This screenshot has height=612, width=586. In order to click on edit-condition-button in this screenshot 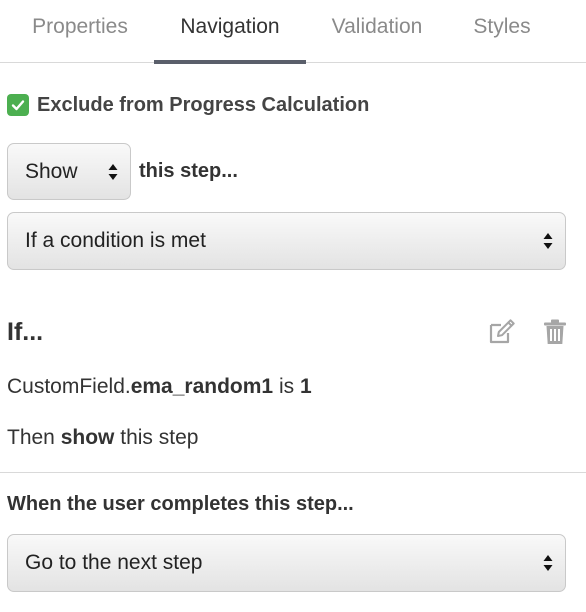, I will do `click(502, 332)`.